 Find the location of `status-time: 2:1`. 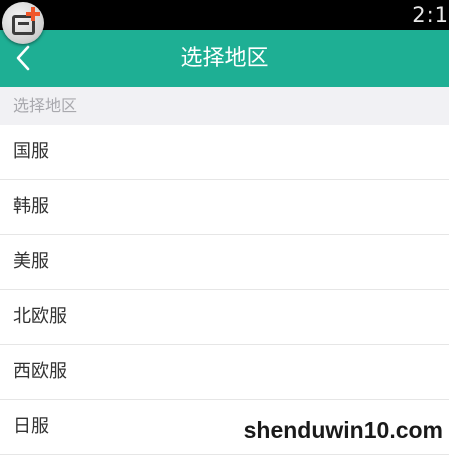

status-time: 2:1 is located at coordinates (430, 15).